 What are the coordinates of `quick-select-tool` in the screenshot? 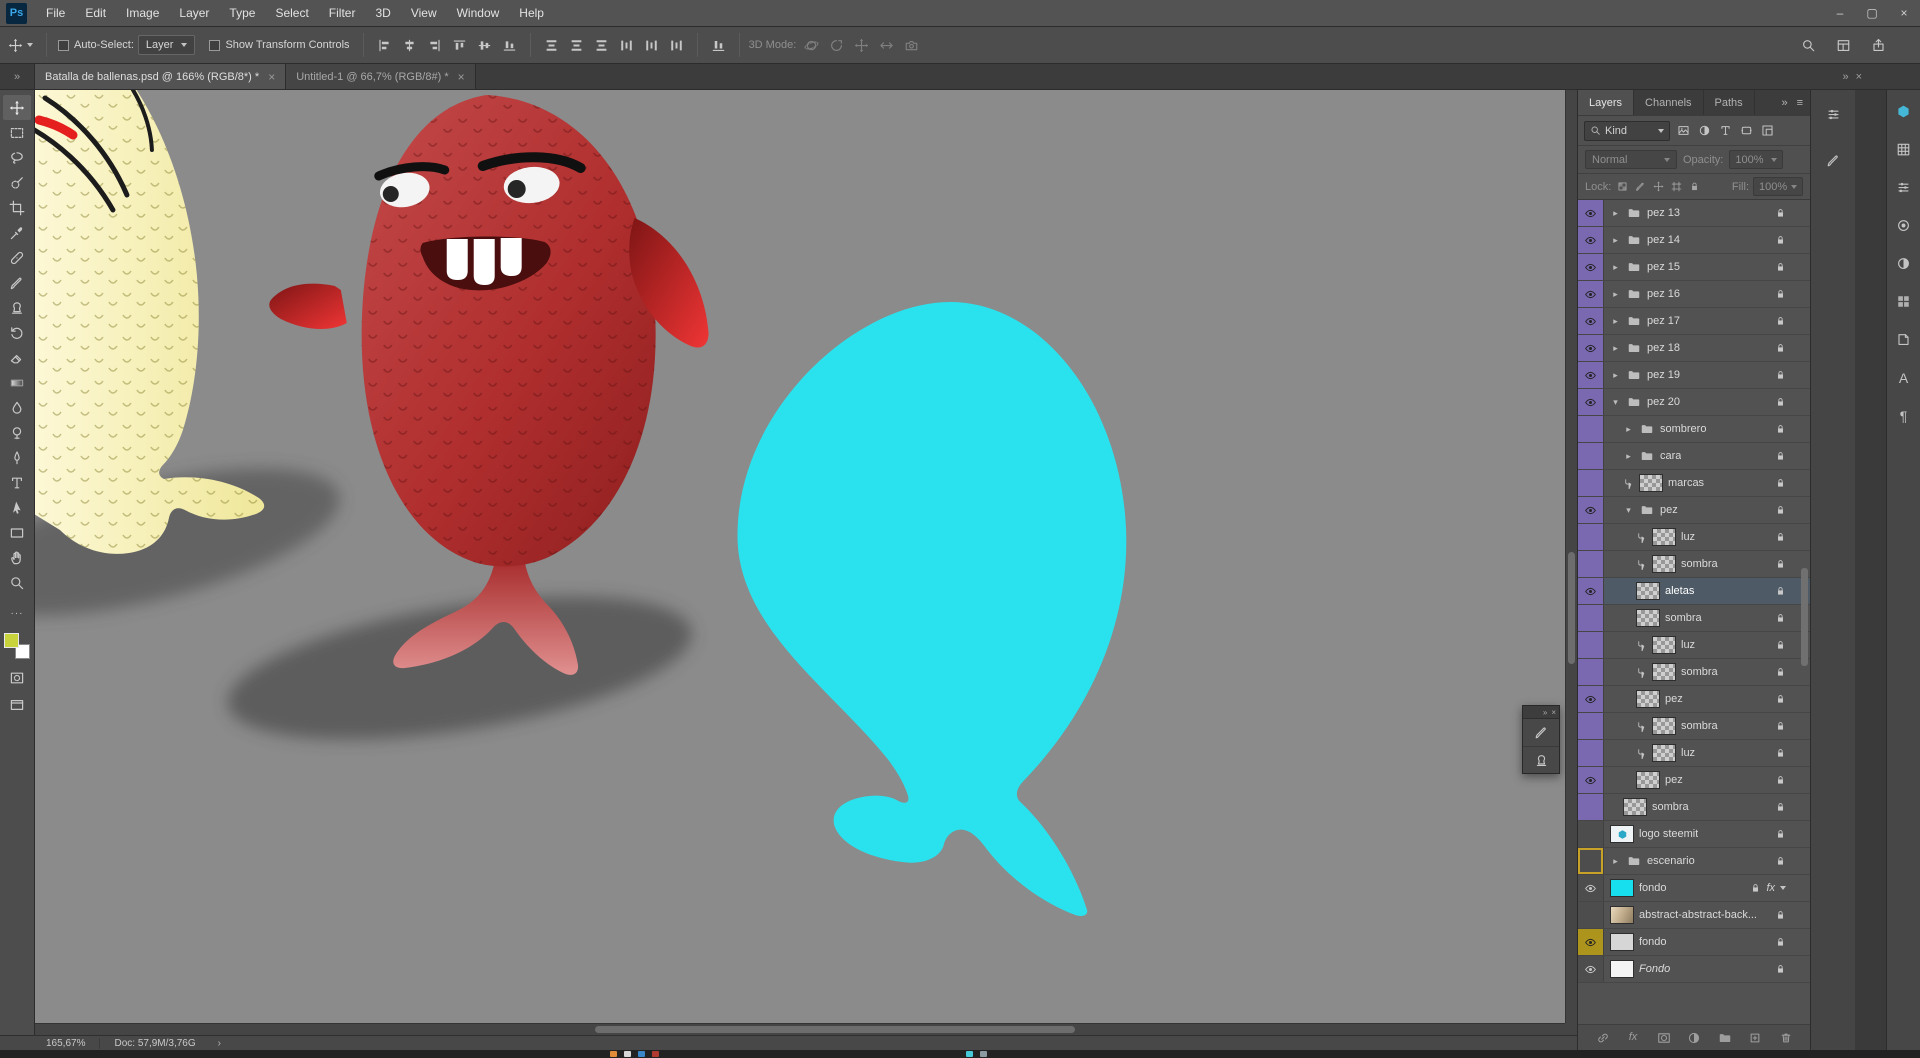 It's located at (17, 182).